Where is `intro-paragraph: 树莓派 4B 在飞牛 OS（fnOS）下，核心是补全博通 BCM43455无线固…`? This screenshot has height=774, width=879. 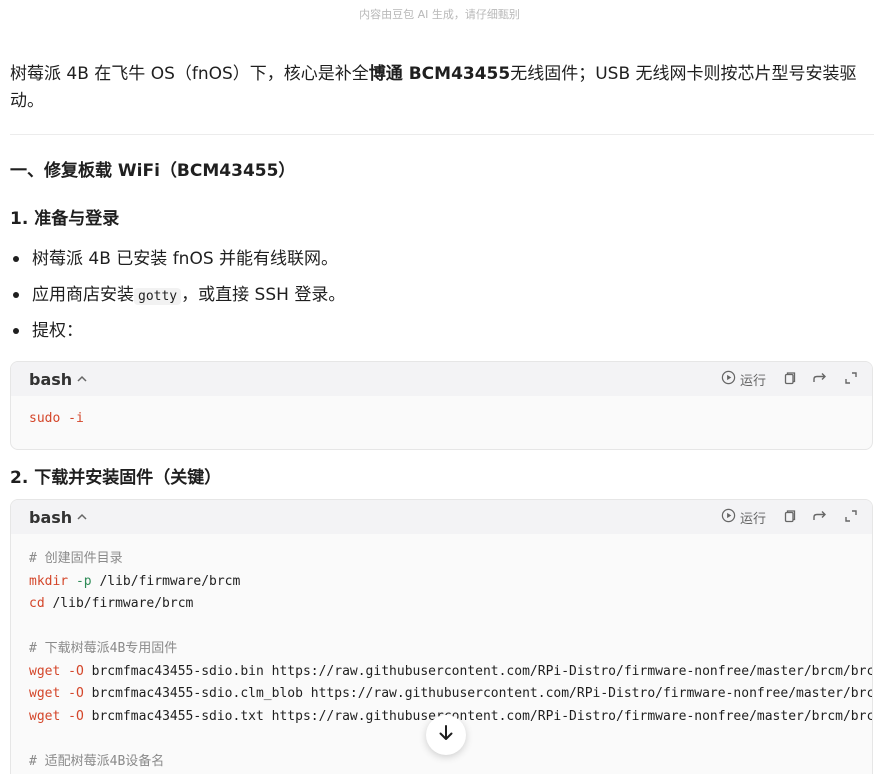 intro-paragraph: 树莓派 4B 在飞牛 OS（fnOS）下，核心是补全博通 BCM43455无线固… is located at coordinates (438, 88).